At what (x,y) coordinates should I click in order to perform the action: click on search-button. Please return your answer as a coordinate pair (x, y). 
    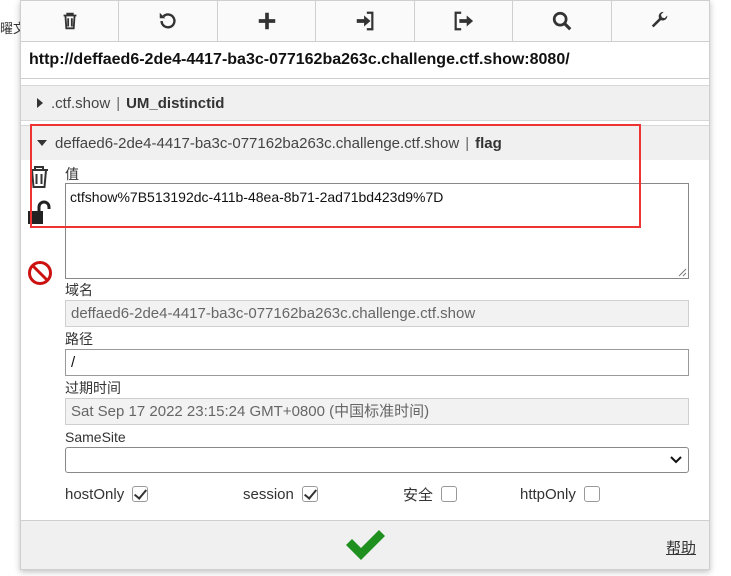
    Looking at the image, I should click on (562, 21).